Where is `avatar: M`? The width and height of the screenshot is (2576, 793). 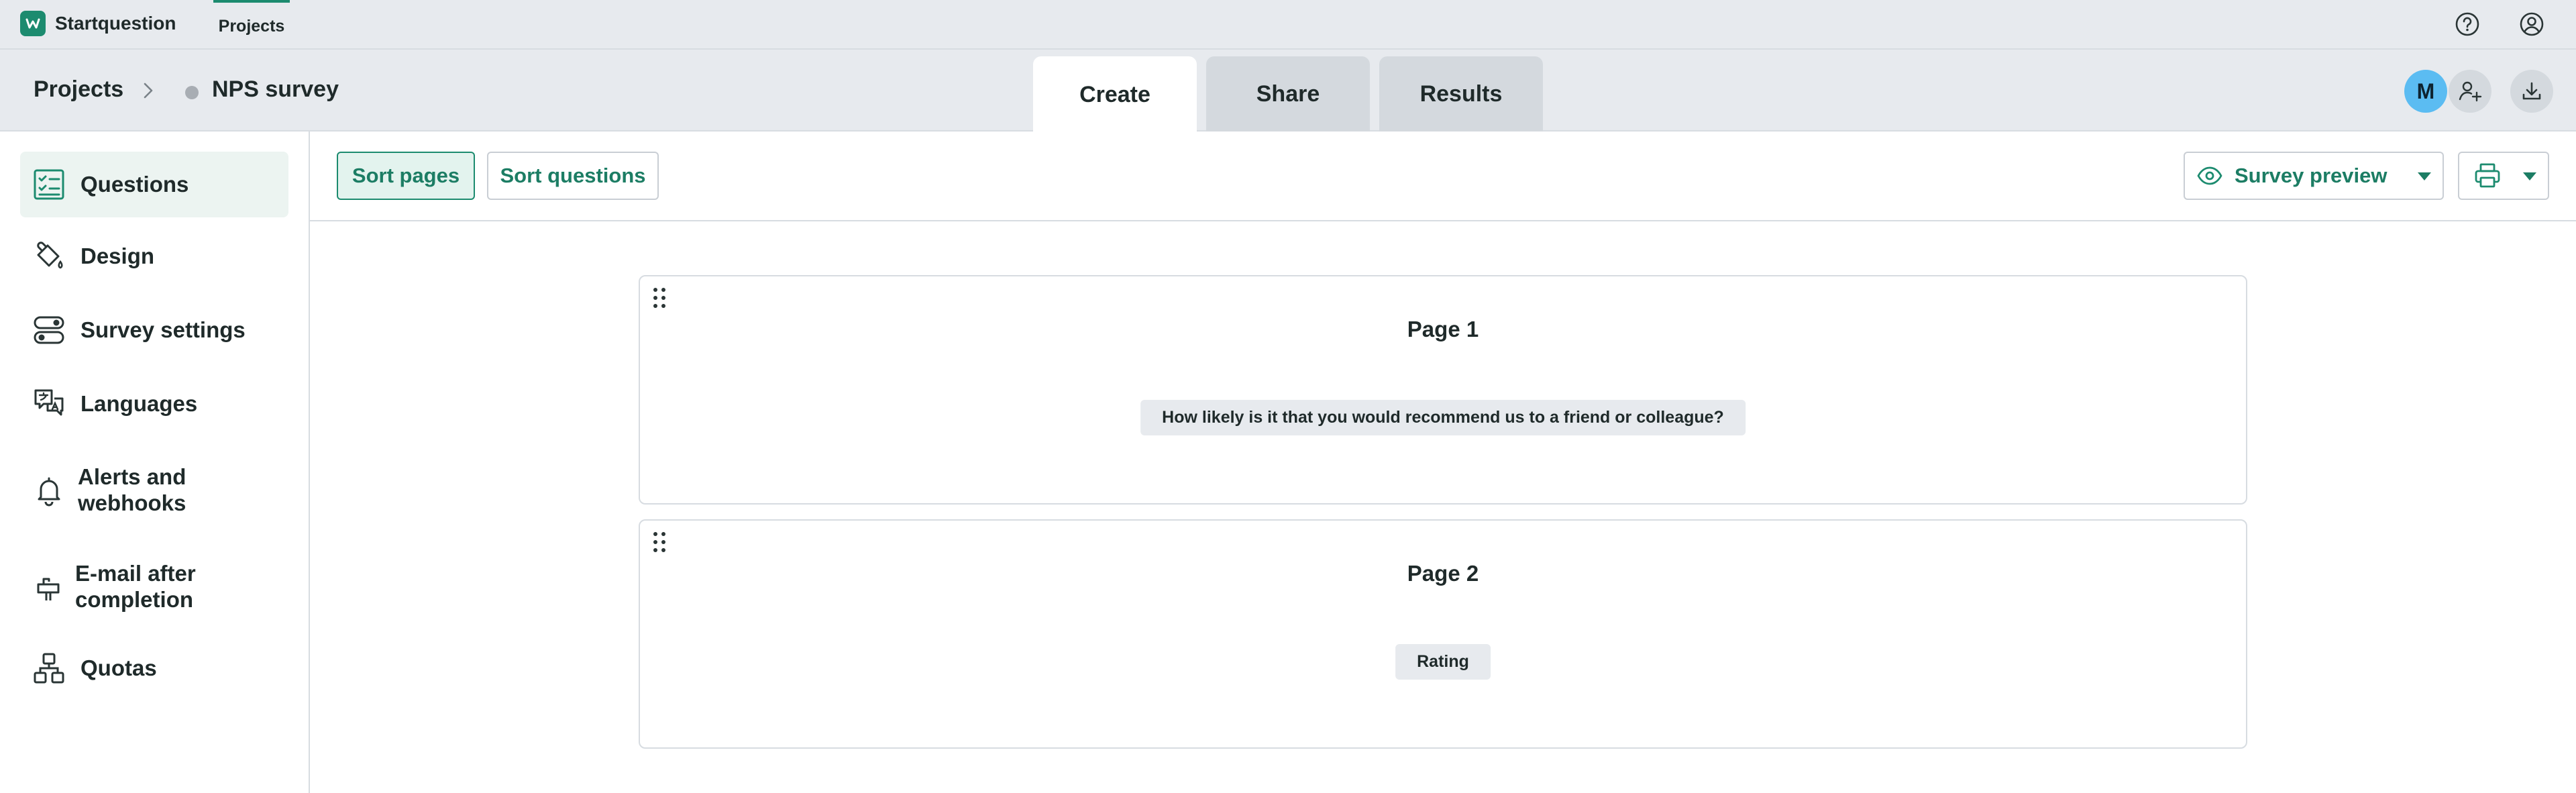 avatar: M is located at coordinates (2425, 91).